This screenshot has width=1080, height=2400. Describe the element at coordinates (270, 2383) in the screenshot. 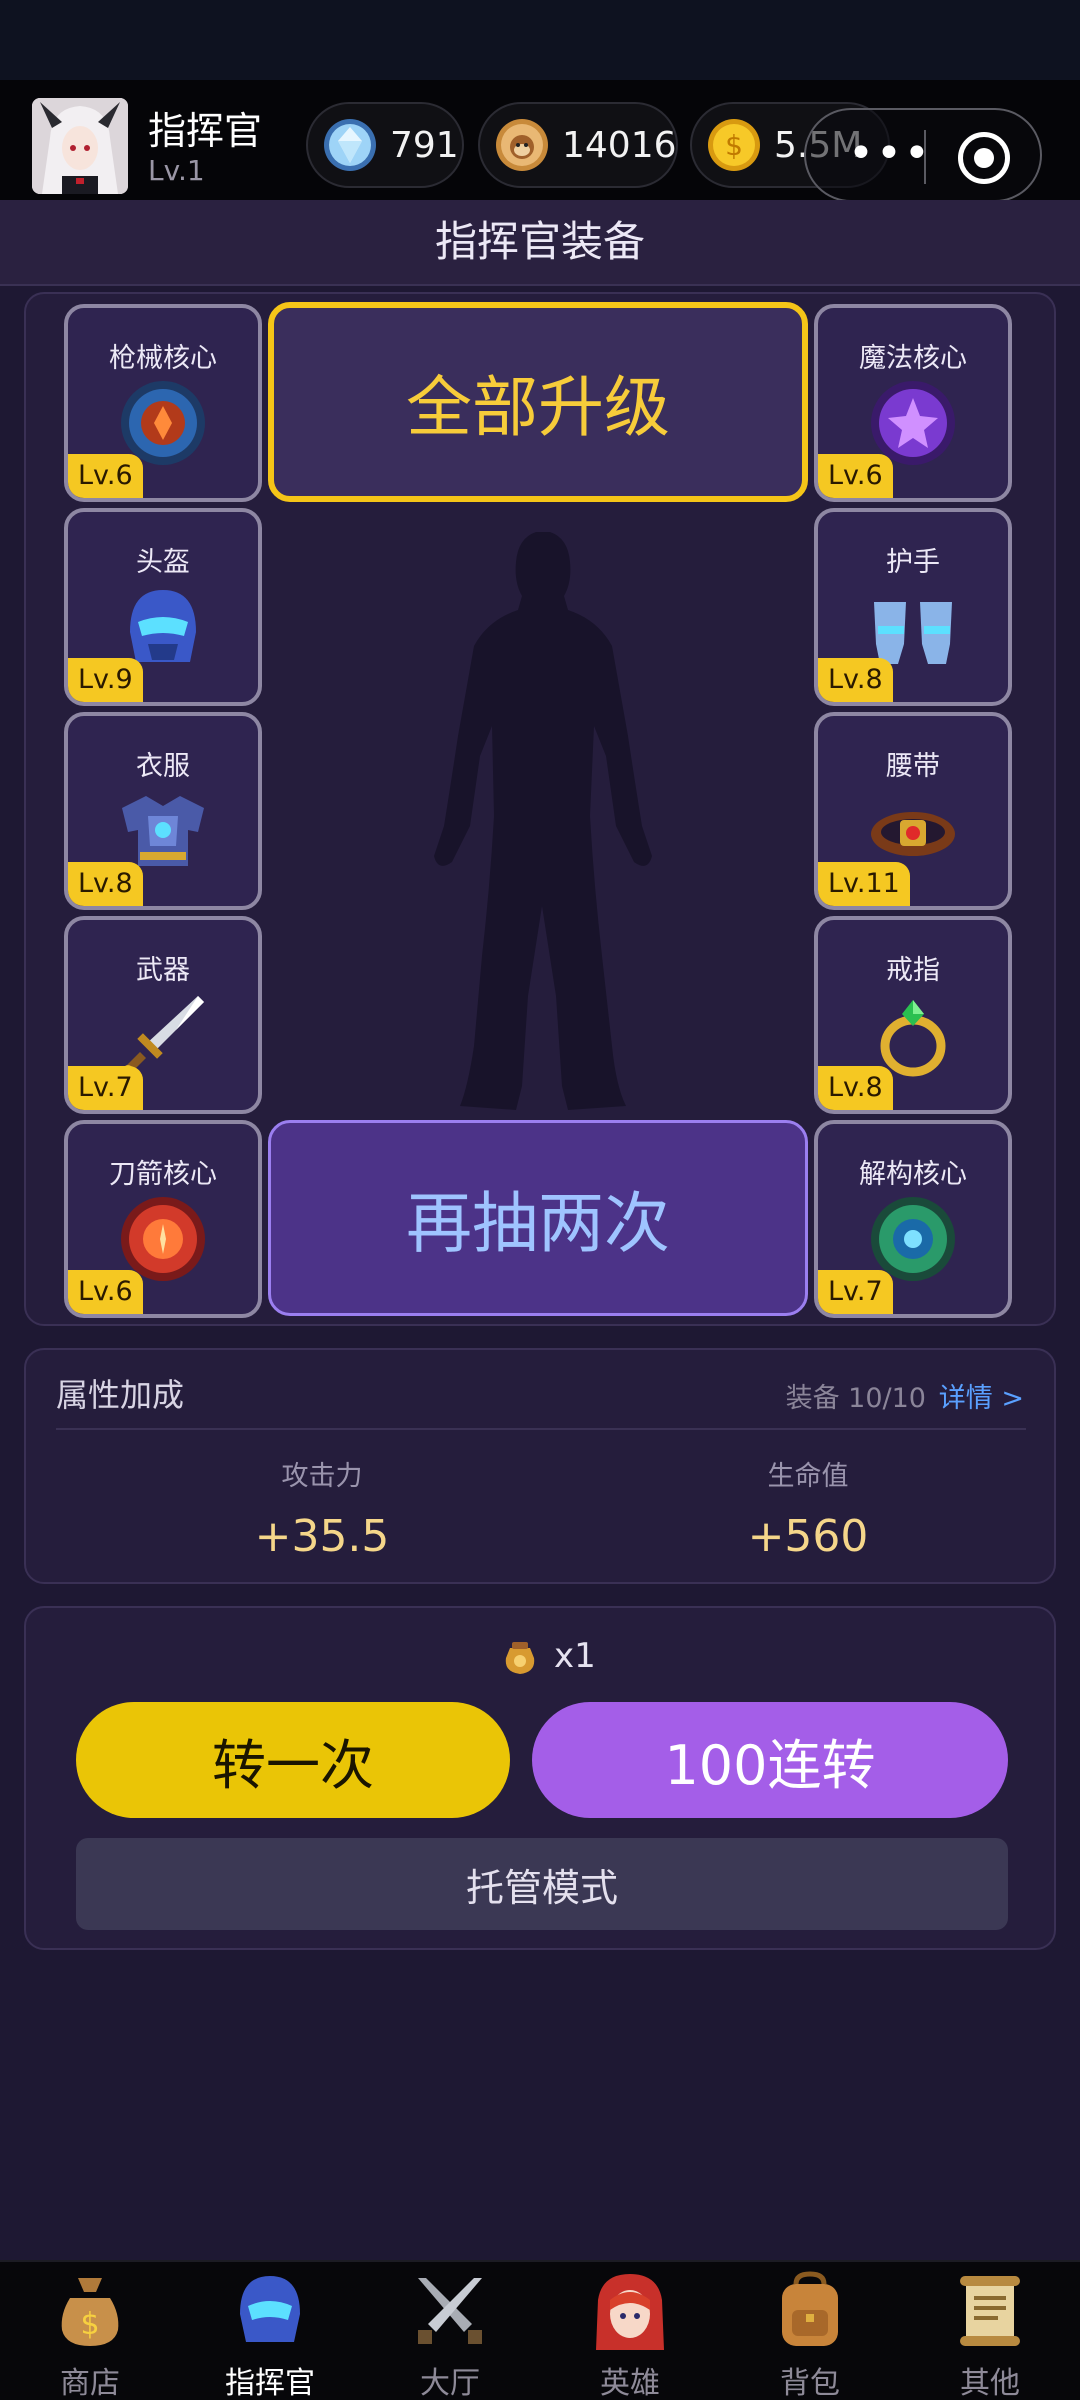

I see `nav-label: 指挥官` at that location.